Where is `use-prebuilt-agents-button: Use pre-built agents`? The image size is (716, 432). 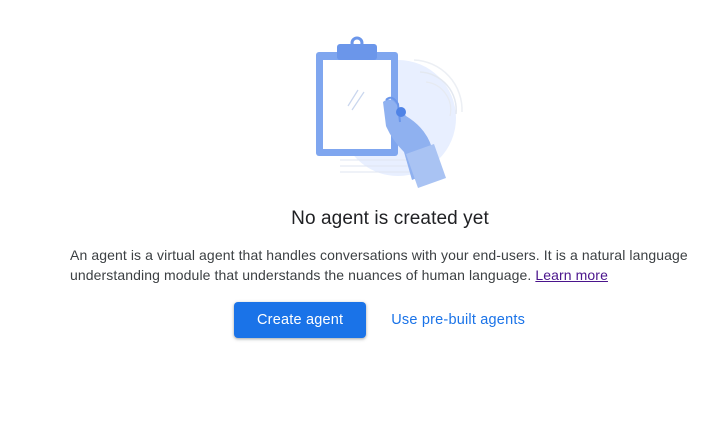
use-prebuilt-agents-button: Use pre-built agents is located at coordinates (458, 320).